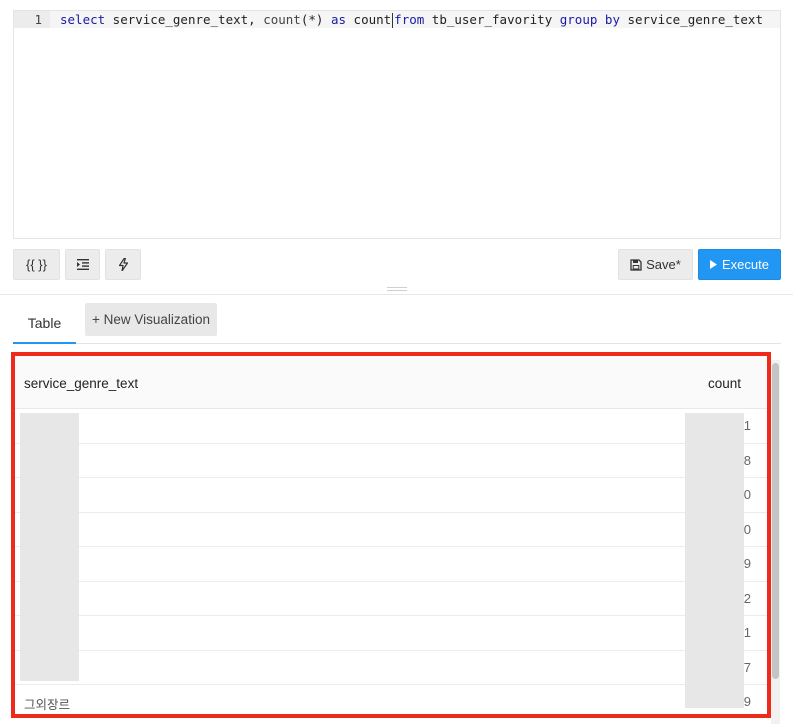  Describe the element at coordinates (47, 705) in the screenshot. I see `cell-service-genre-text: 그외장르` at that location.